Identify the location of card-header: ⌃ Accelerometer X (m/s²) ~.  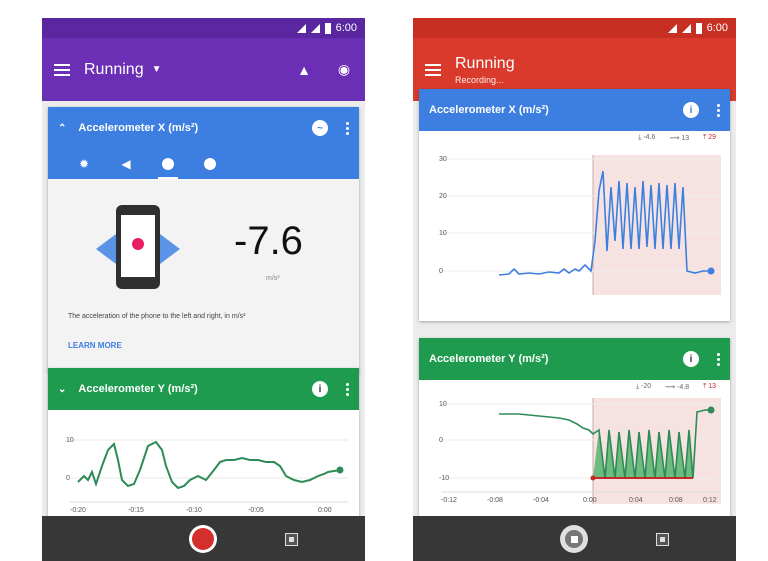
(203, 128).